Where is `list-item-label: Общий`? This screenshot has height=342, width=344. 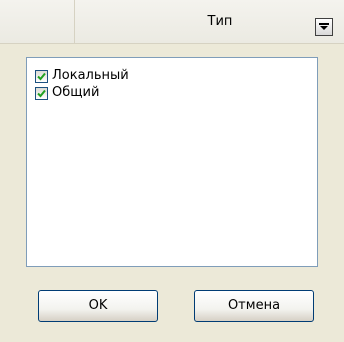
list-item-label: Общий is located at coordinates (76, 92).